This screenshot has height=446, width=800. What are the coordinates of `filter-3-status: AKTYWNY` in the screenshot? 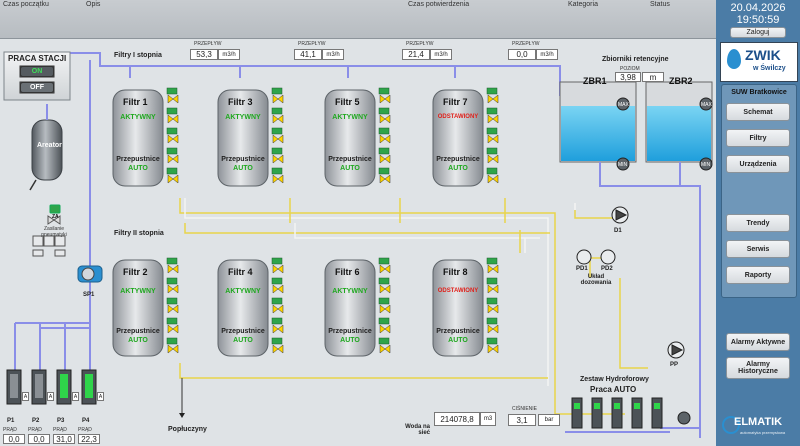 It's located at (243, 117).